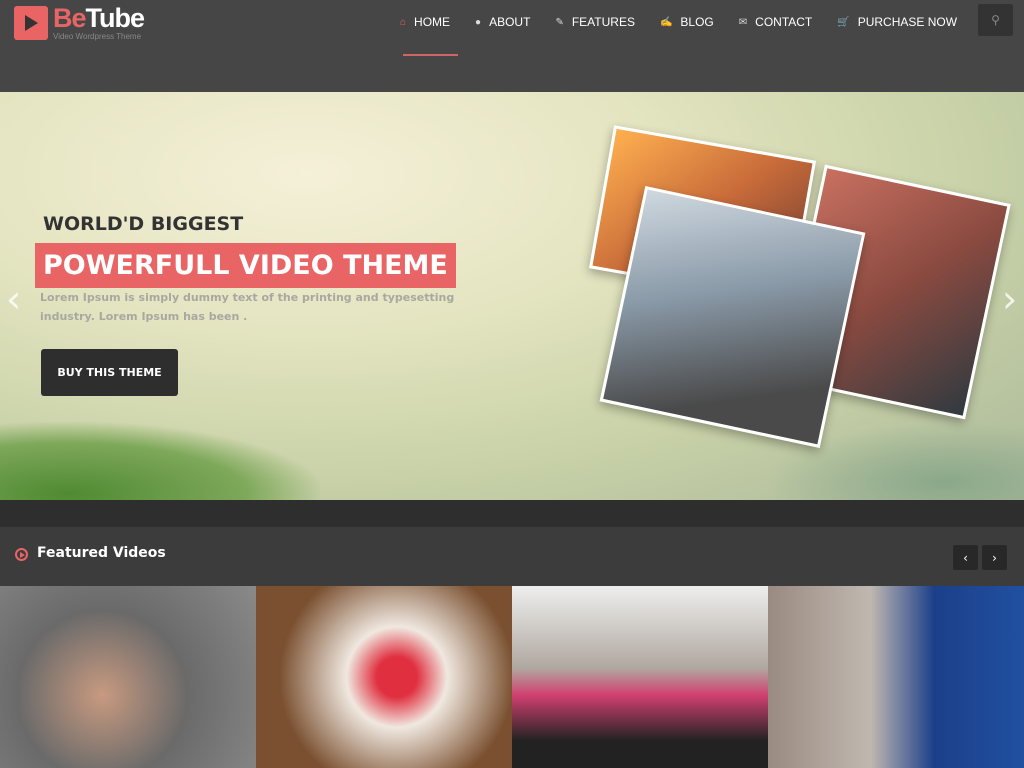 The height and width of the screenshot is (768, 1024). Describe the element at coordinates (478, 22) in the screenshot. I see `user-icon: ●` at that location.